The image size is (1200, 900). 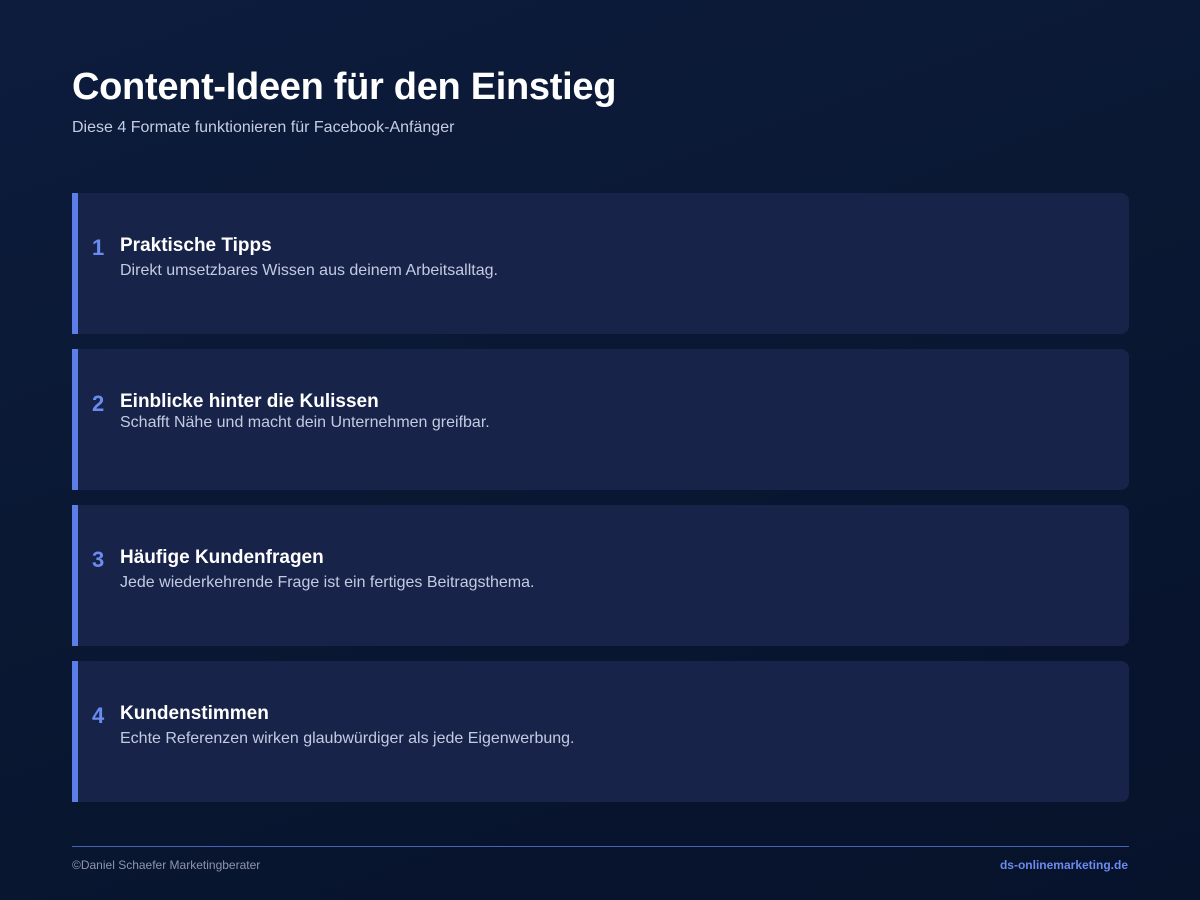 I want to click on card-number: 1, so click(x=98, y=247).